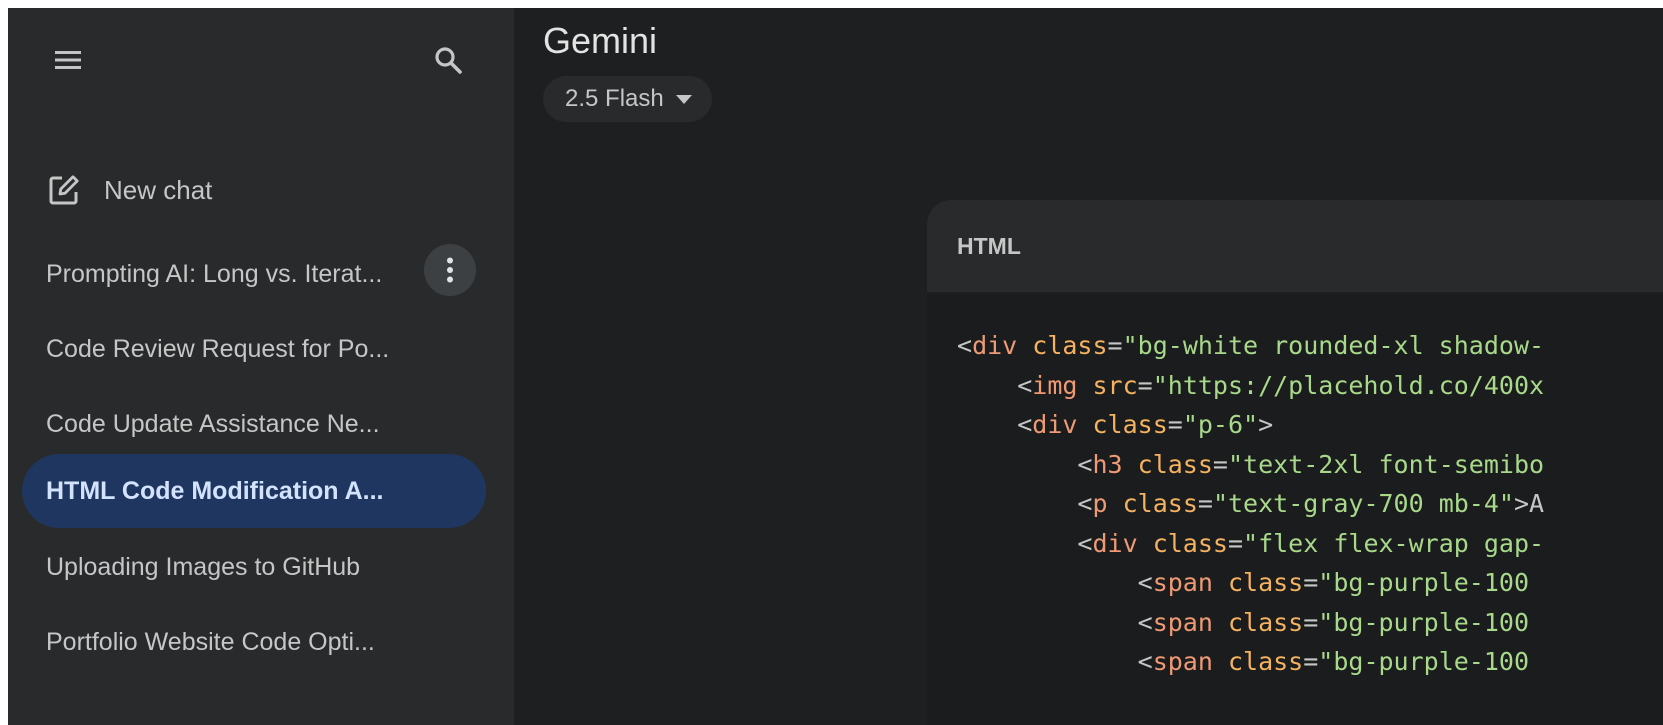 Image resolution: width=1663 pixels, height=725 pixels. What do you see at coordinates (1363, 503) in the screenshot?
I see `code-token: "text-gray-700 mb-4"` at bounding box center [1363, 503].